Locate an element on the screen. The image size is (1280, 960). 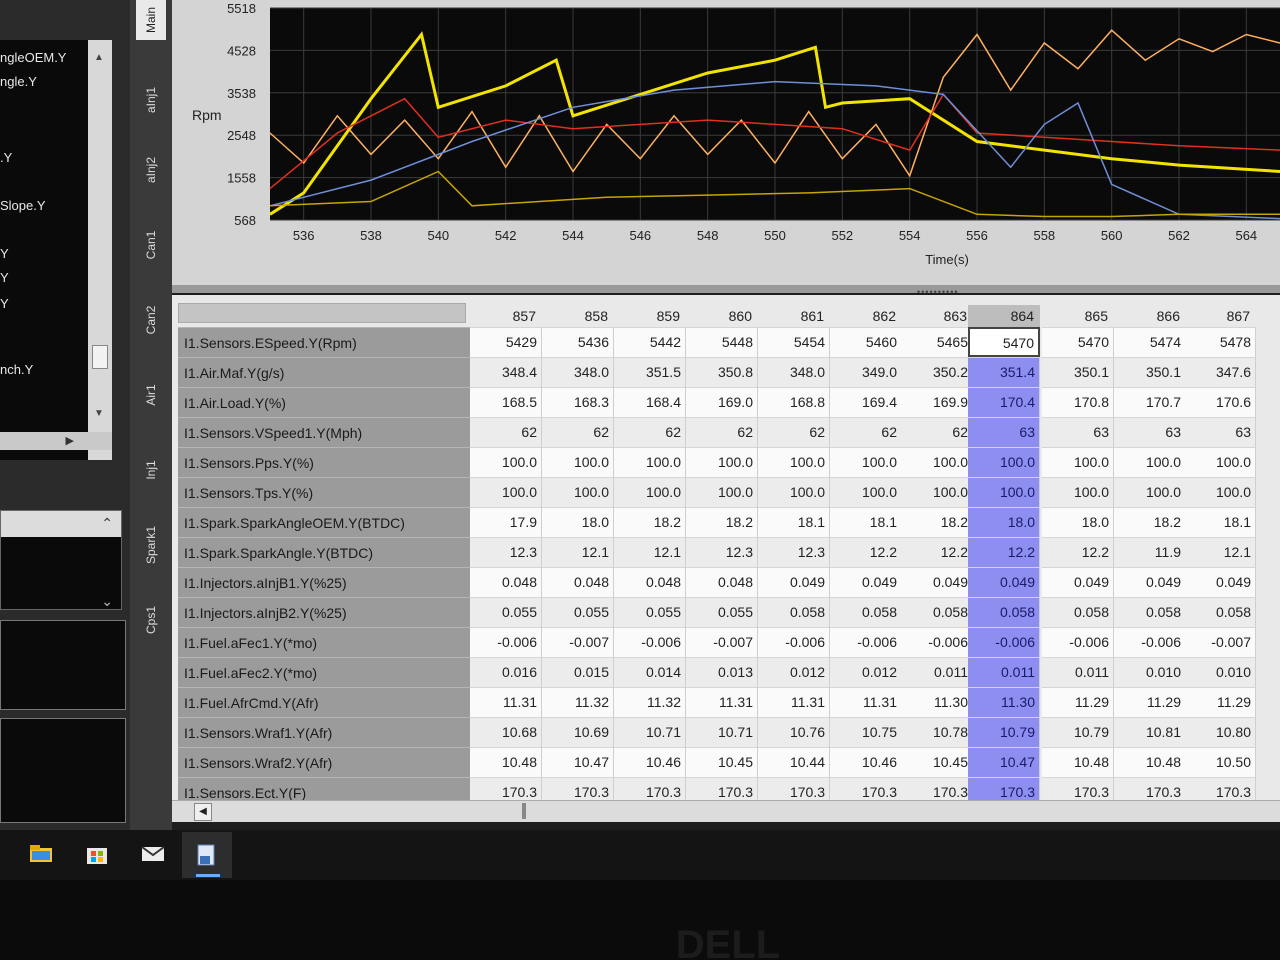
grid-cell: 348.4 is located at coordinates (506, 372).